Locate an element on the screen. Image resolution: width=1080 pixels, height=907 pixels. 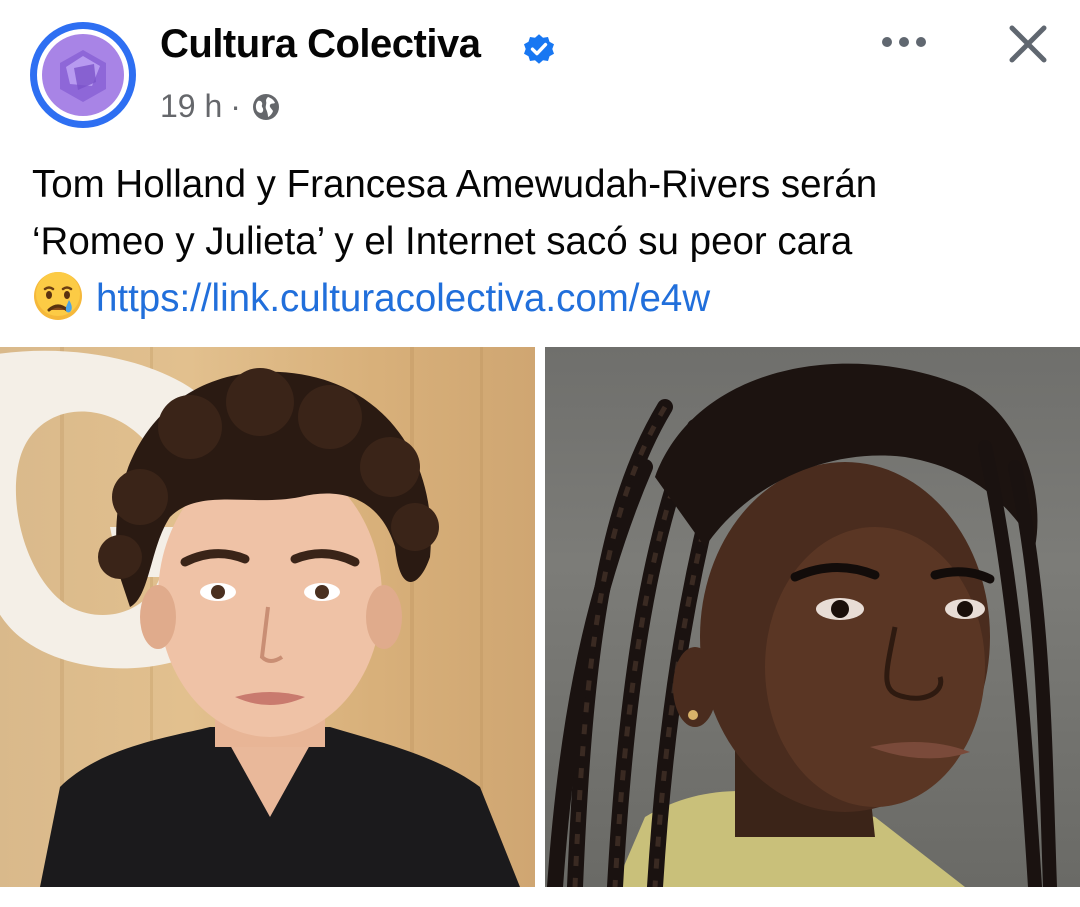
more-options-icon is located at coordinates (904, 42).